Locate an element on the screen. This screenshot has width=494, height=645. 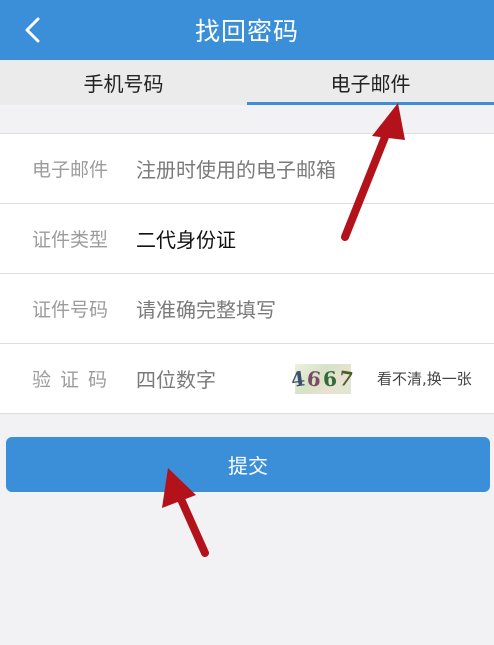
id-type-row: 证件类型 二代身份证 is located at coordinates (247, 239).